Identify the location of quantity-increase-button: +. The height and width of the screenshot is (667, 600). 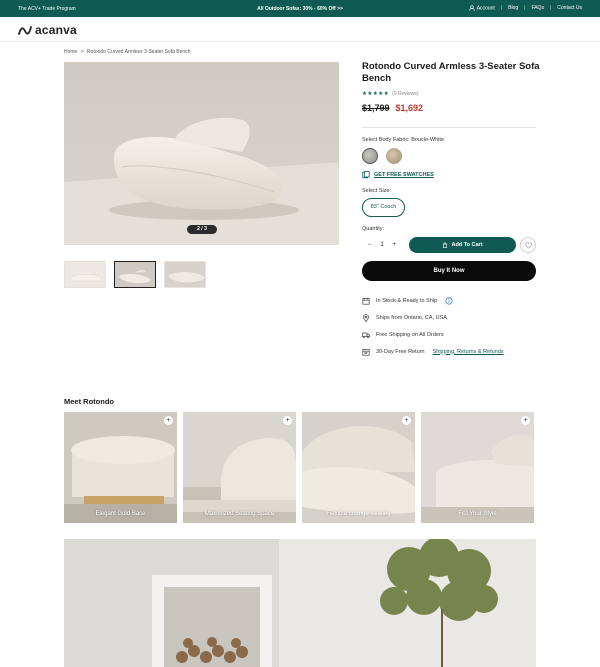
(394, 245).